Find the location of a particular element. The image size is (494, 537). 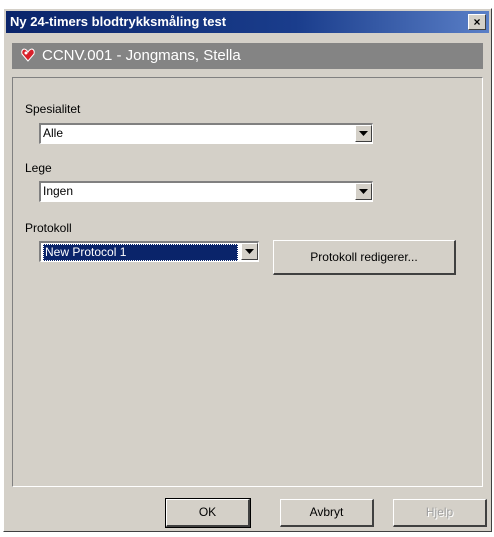

patient-icon is located at coordinates (28, 55).